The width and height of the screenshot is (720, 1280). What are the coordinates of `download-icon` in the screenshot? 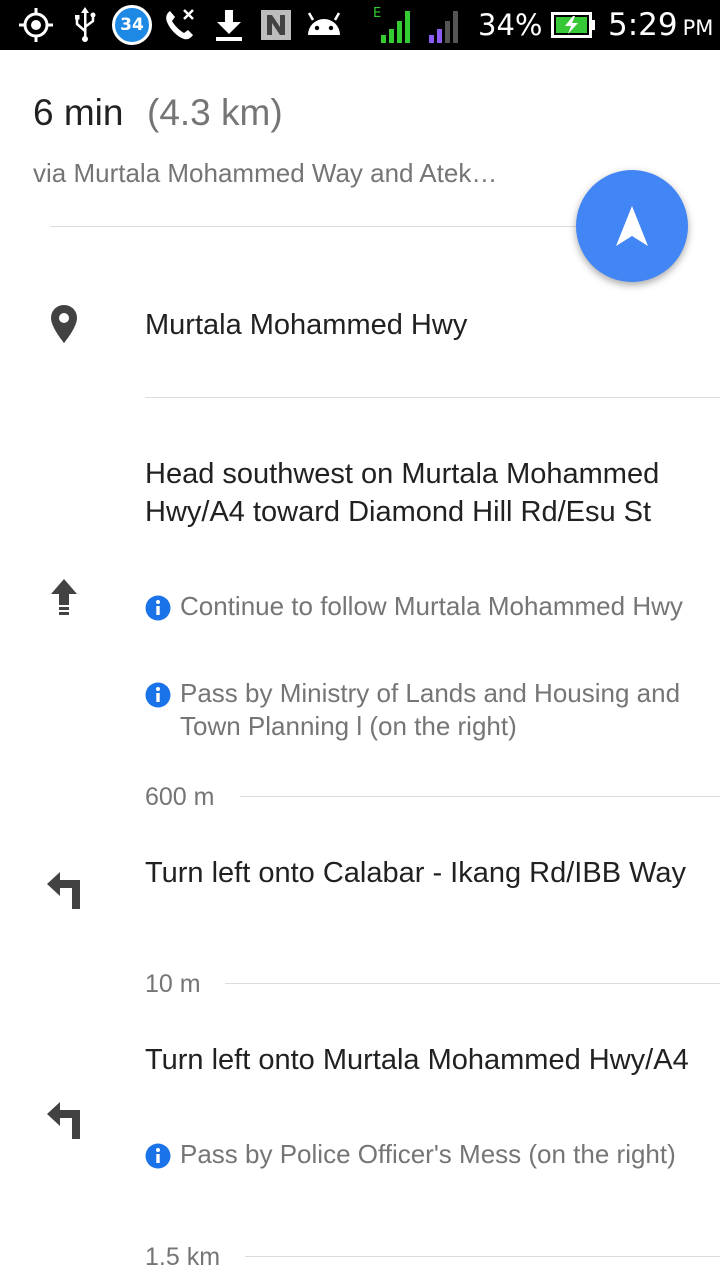 It's located at (229, 25).